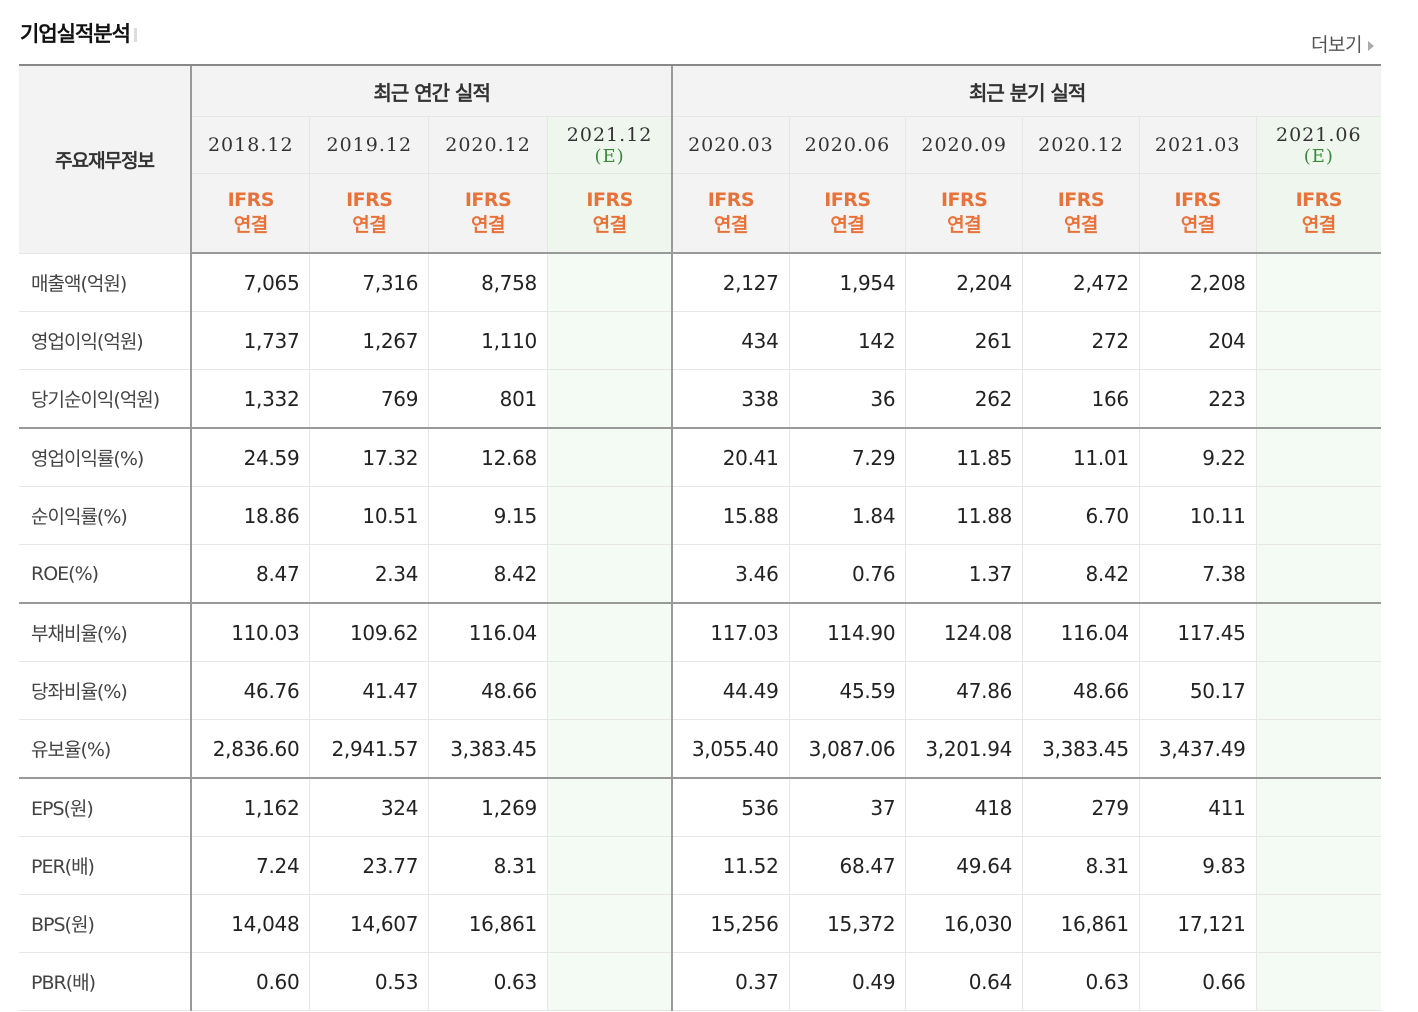  I want to click on table-cell: 11.52, so click(730, 865).